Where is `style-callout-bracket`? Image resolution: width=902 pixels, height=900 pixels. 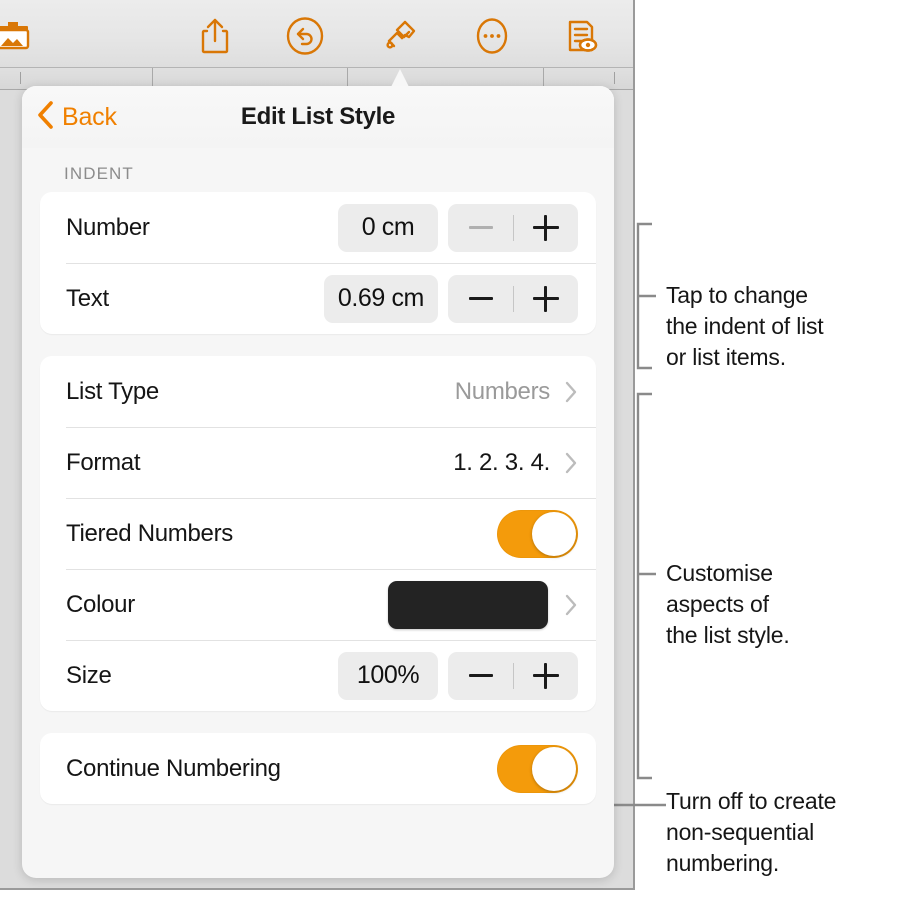
style-callout-bracket is located at coordinates (646, 586).